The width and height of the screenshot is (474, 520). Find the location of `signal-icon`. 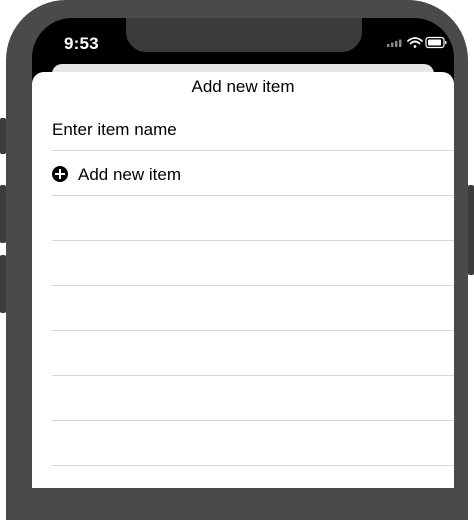

signal-icon is located at coordinates (394, 43).